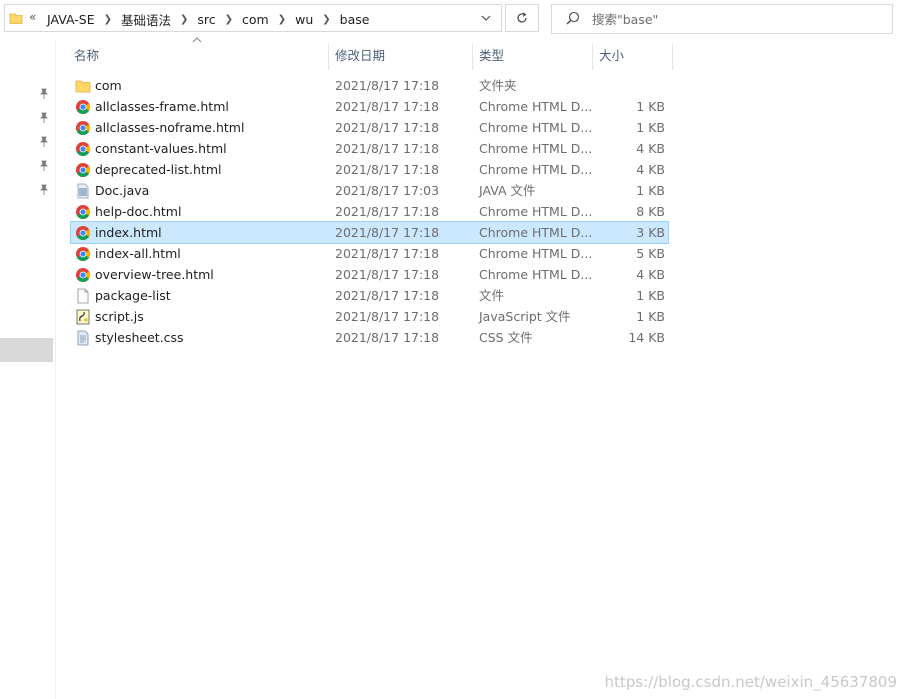 This screenshot has height=699, width=905. I want to click on breadcrumb-item: base, so click(355, 19).